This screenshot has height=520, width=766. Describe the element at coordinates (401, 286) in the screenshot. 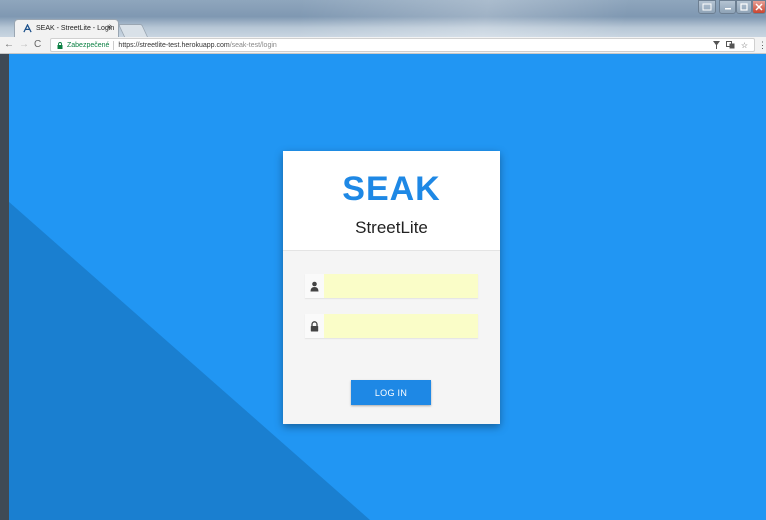

I see `username-input` at that location.